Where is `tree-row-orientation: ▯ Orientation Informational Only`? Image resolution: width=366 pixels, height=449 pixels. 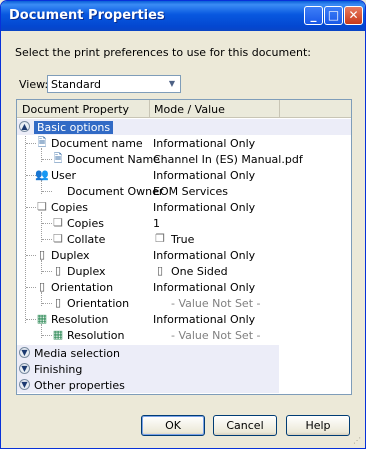
tree-row-orientation: ▯ Orientation Informational Only is located at coordinates (184, 287).